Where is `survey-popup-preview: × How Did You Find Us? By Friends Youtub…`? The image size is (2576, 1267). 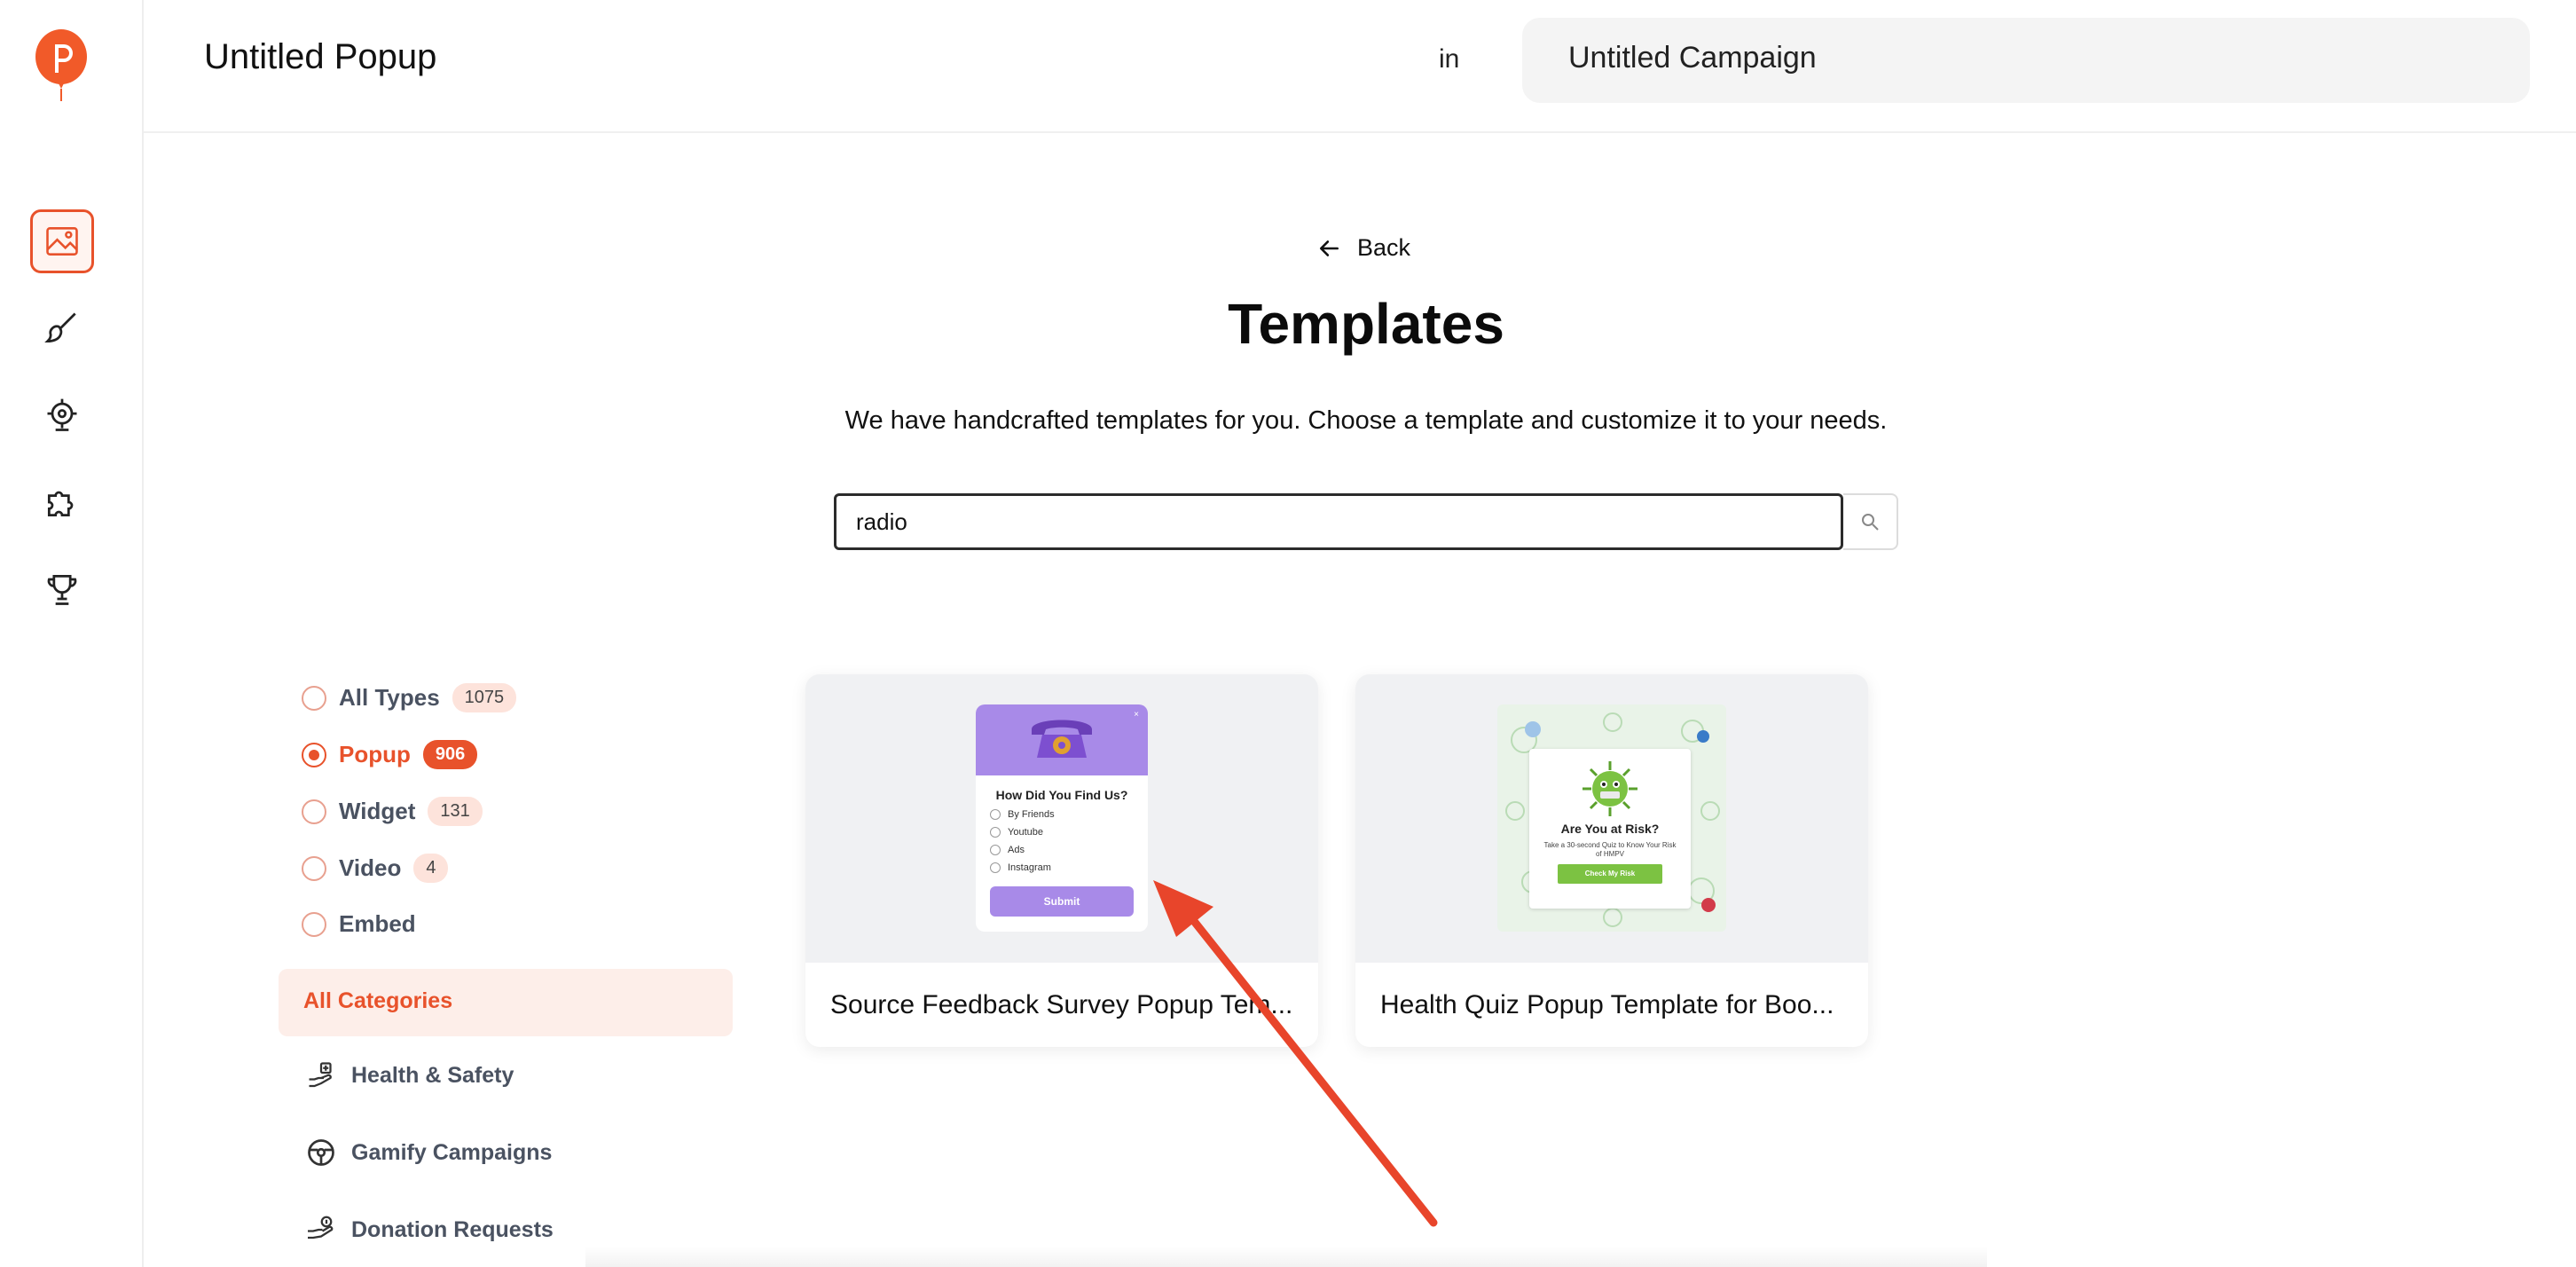
survey-popup-preview: × How Did You Find Us? By Friends Youtub… is located at coordinates (1062, 818).